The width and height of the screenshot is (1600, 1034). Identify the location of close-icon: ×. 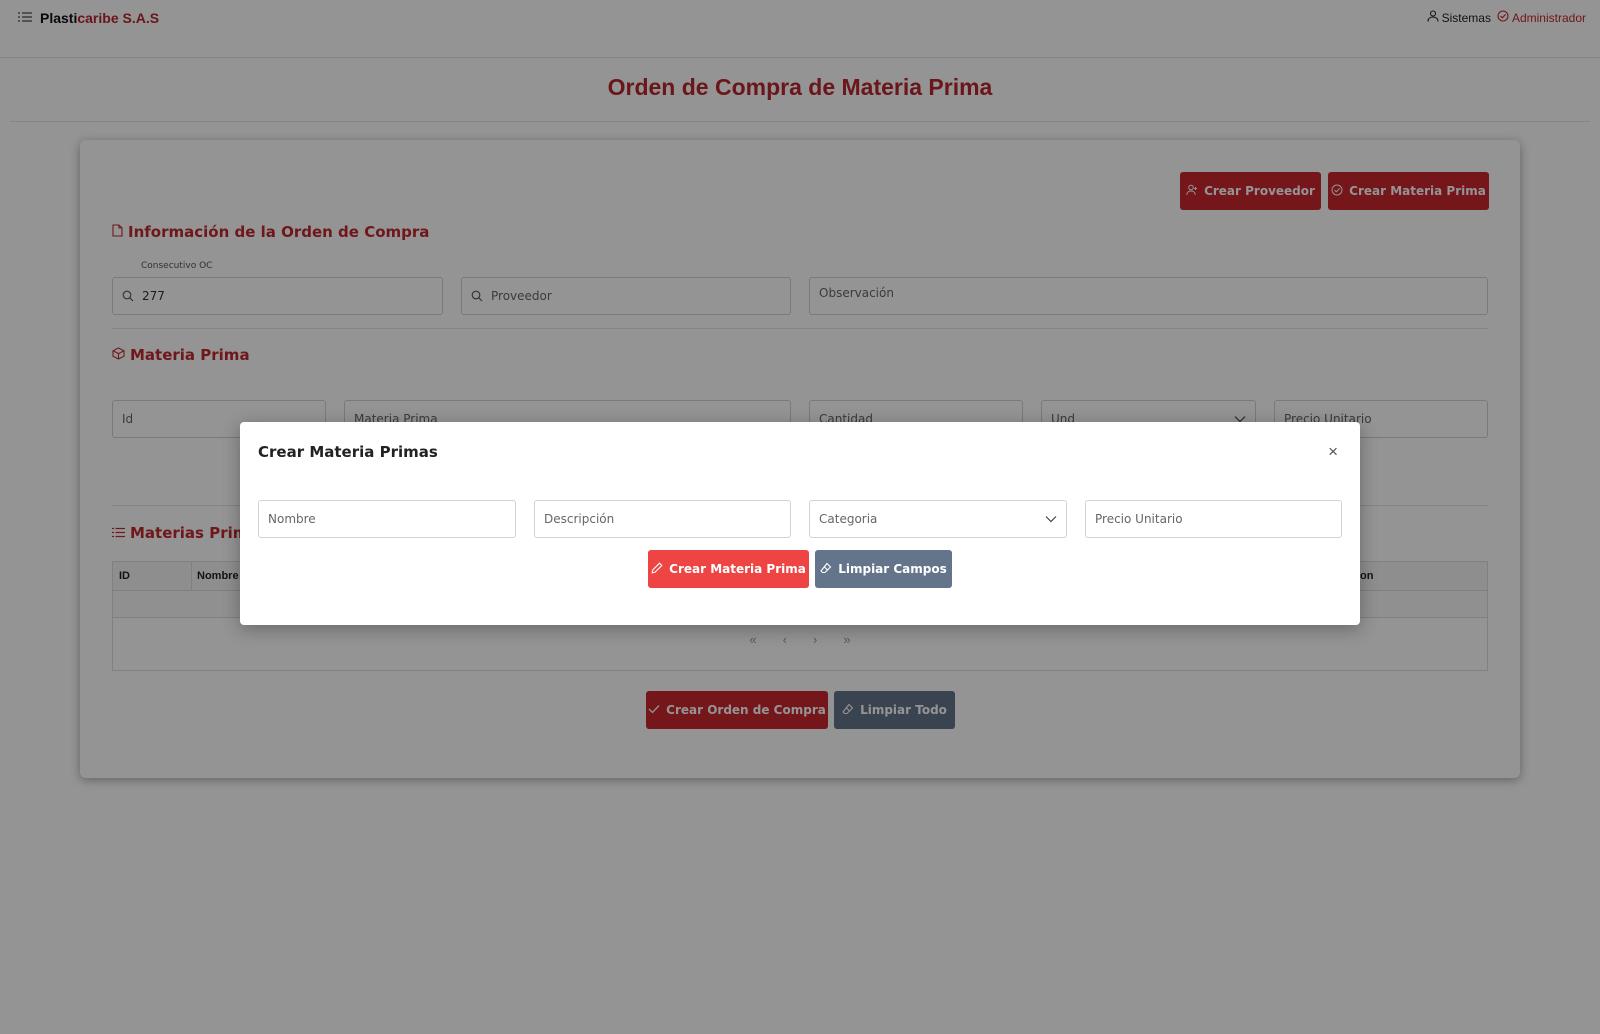
(1333, 452).